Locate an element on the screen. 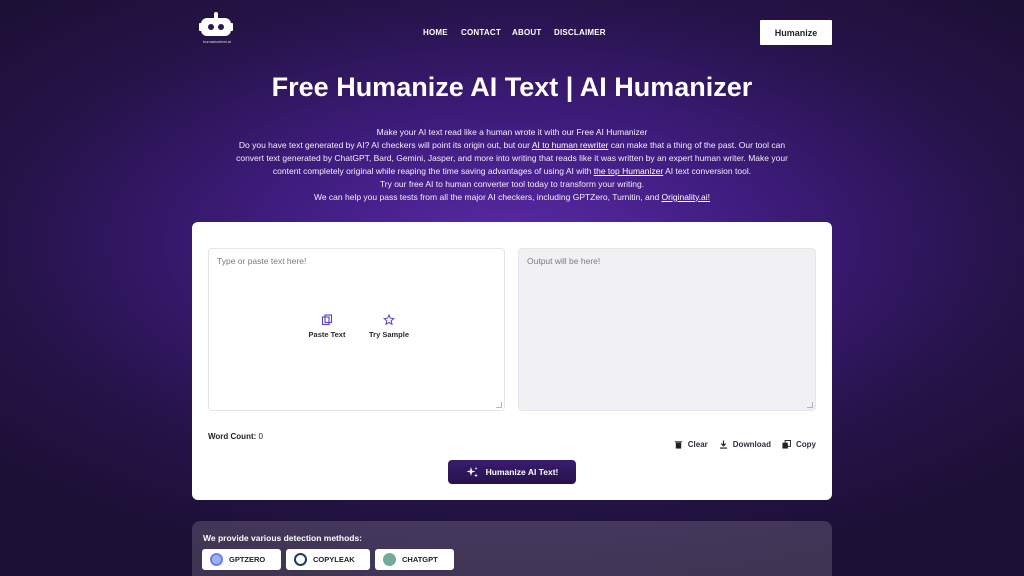 This screenshot has width=1024, height=576. nav-contact: CONTACT is located at coordinates (481, 32).